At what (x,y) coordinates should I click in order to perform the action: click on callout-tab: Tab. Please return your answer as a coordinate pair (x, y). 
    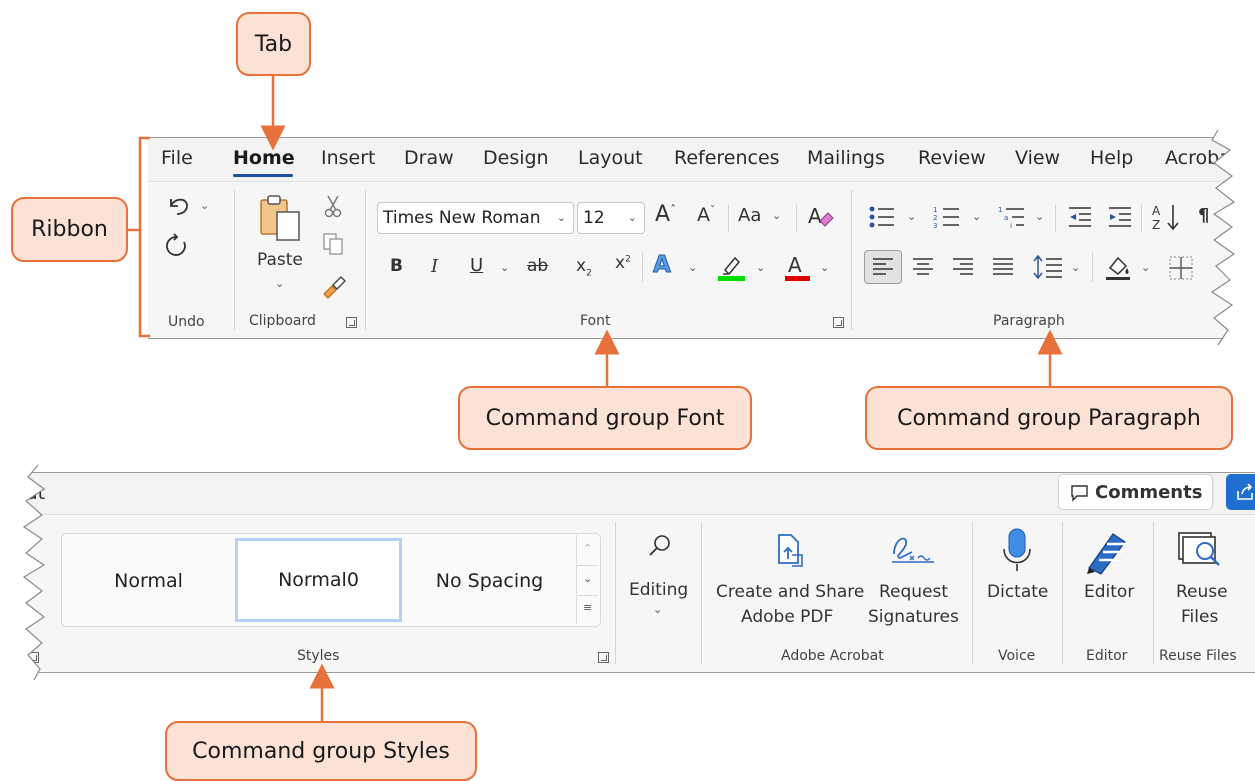
    Looking at the image, I should click on (273, 44).